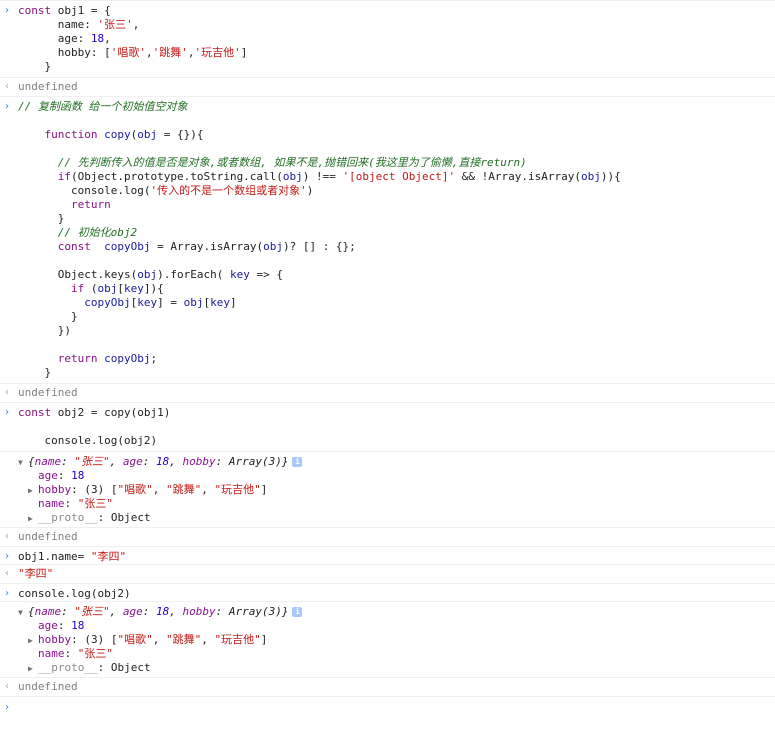 Image resolution: width=775 pixels, height=732 pixels. Describe the element at coordinates (387, 593) in the screenshot. I see `console-input-entry: › console.log(obj2)` at that location.